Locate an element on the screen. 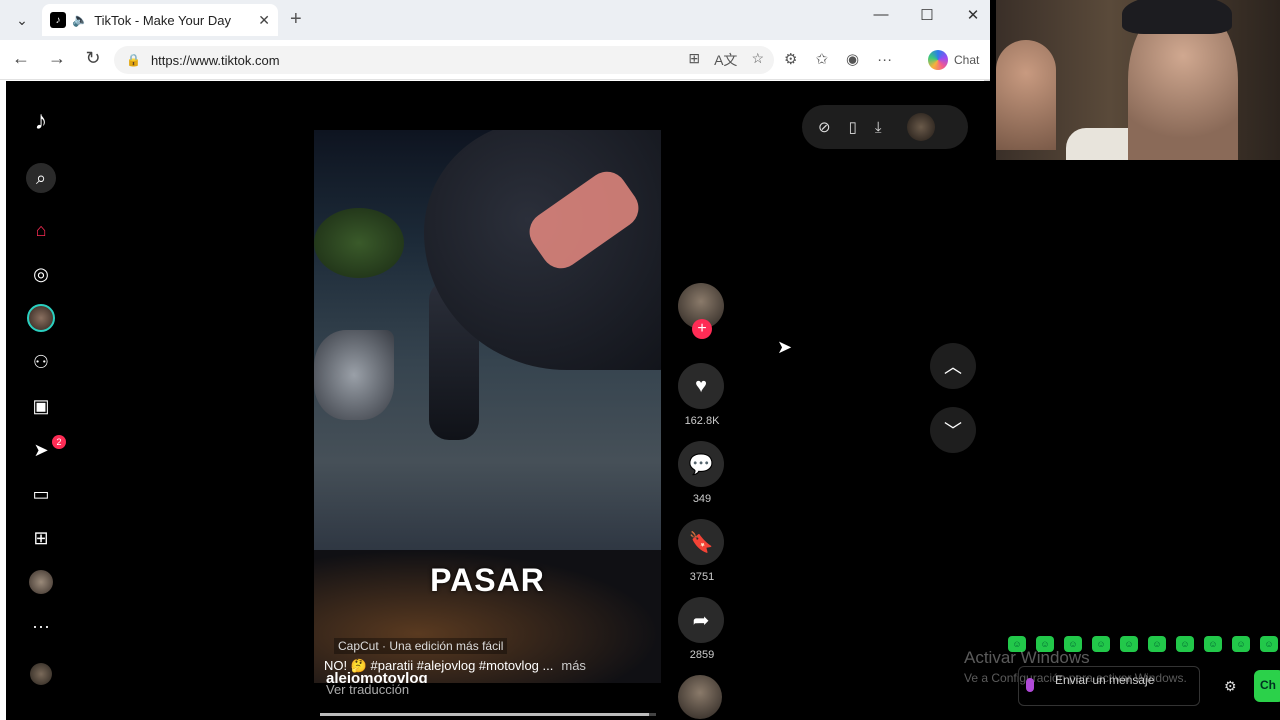 The image size is (1280, 720). translate-link: Ver traducción is located at coordinates (367, 689).